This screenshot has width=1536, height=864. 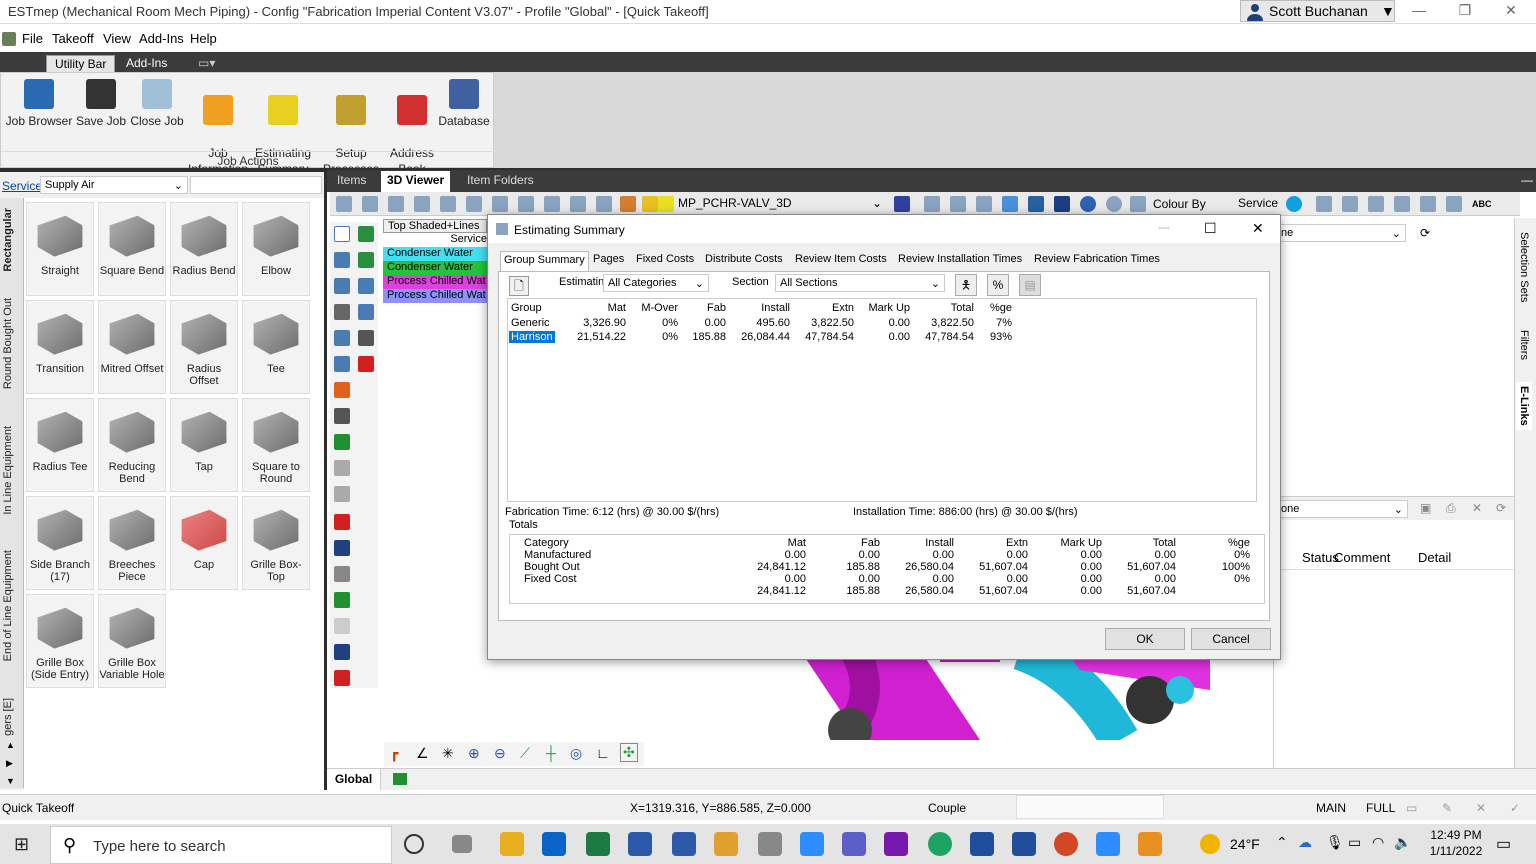 I want to click on delete-icon, so click(x=366, y=364).